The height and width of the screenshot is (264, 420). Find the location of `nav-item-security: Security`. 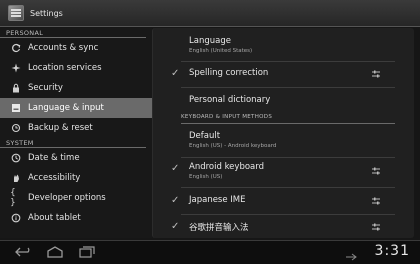

nav-item-security: Security is located at coordinates (76, 88).